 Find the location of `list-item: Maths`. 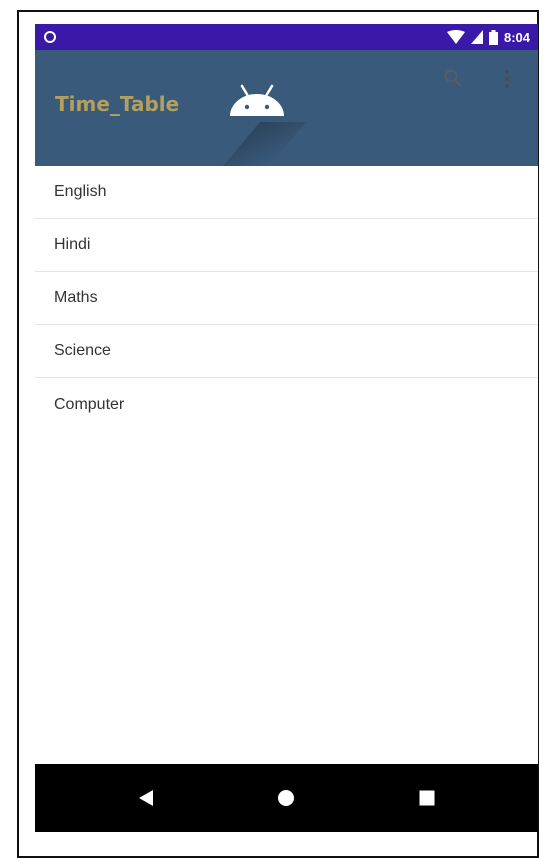

list-item: Maths is located at coordinates (286, 298).